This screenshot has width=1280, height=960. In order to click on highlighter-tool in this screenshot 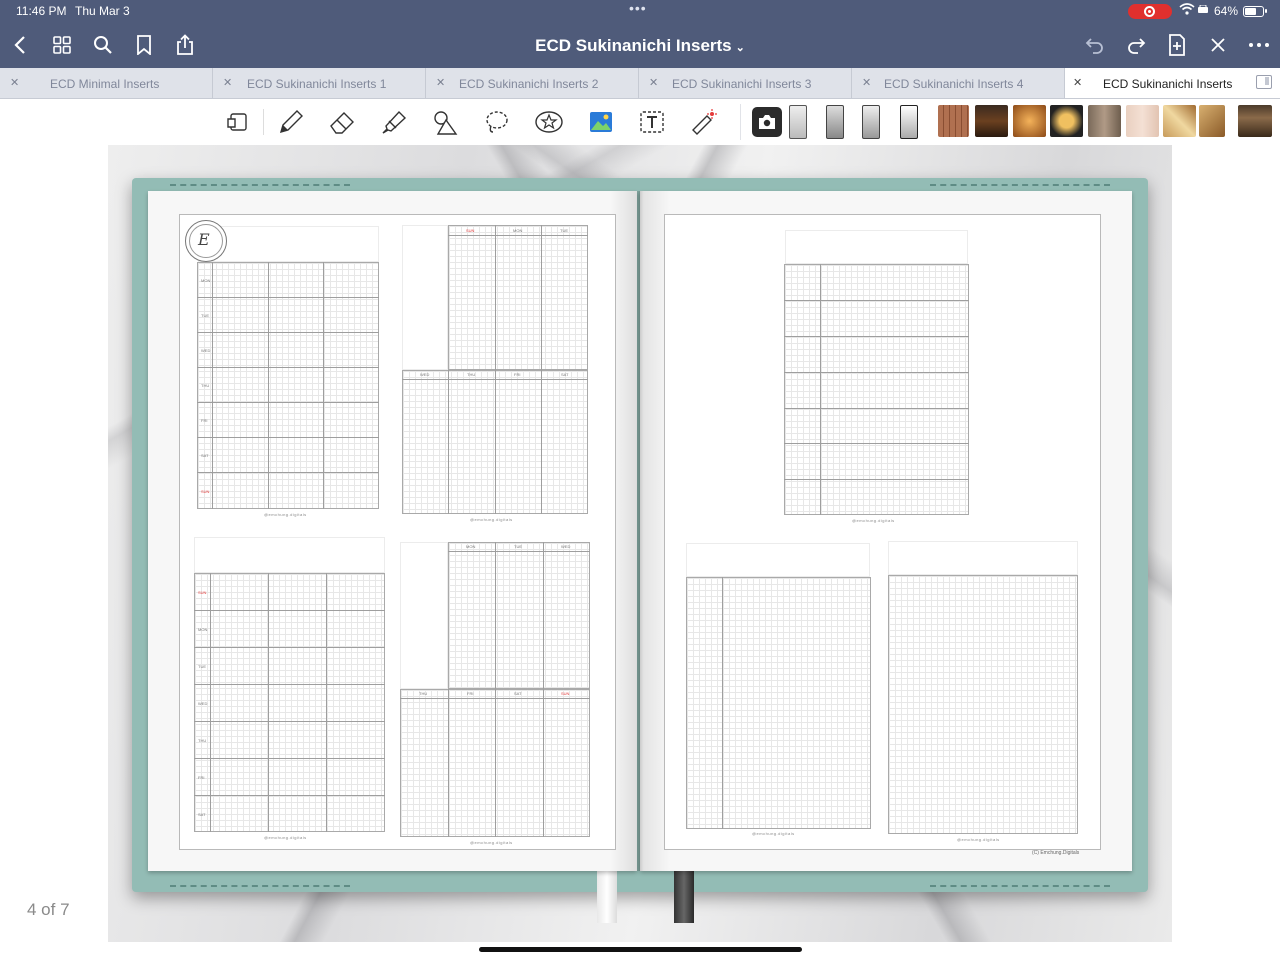, I will do `click(394, 122)`.